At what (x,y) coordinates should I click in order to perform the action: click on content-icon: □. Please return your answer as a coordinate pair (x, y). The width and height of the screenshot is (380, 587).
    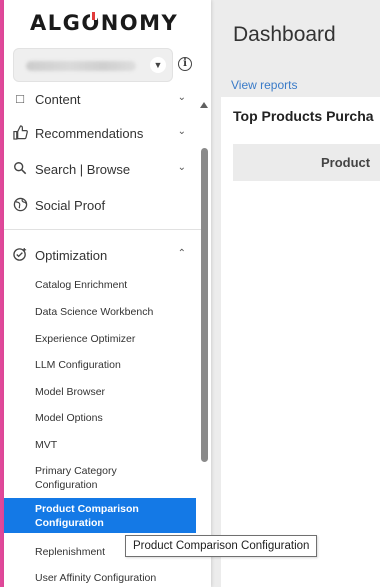
    Looking at the image, I should click on (20, 98).